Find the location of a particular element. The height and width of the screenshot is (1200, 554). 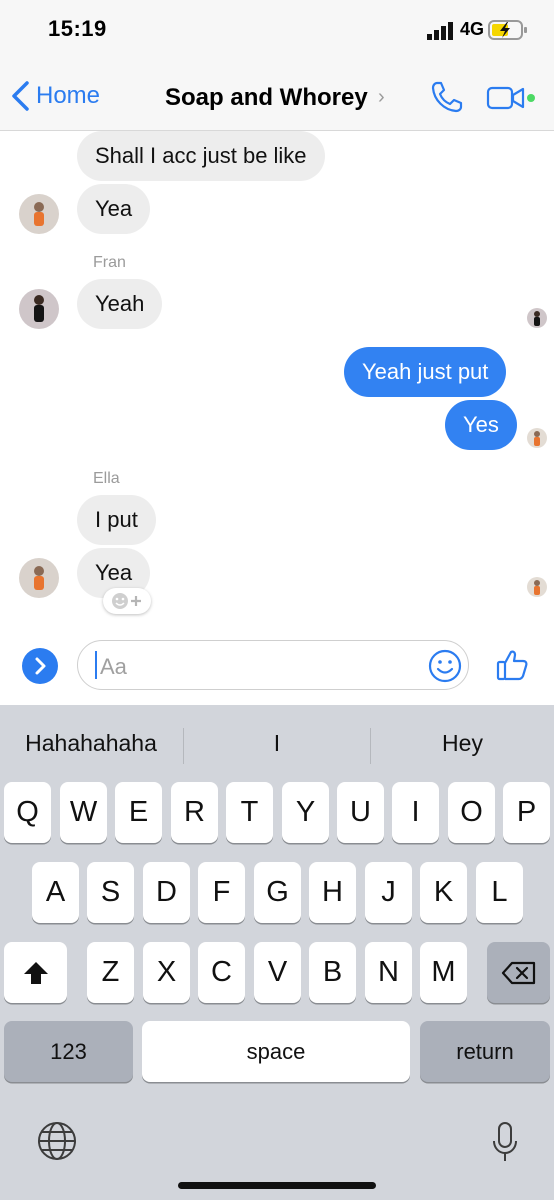

network-type: 4G is located at coordinates (472, 29).